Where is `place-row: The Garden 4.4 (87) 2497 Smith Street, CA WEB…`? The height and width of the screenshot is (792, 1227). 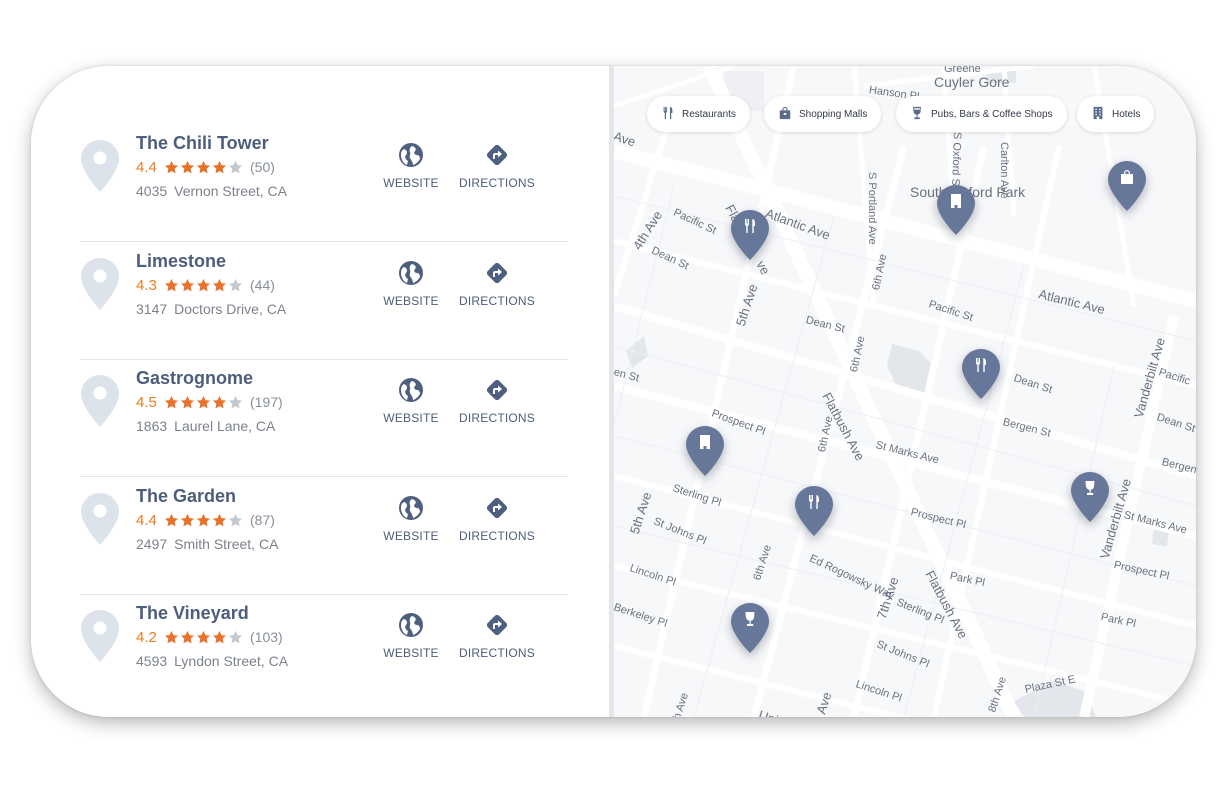 place-row: The Garden 4.4 (87) 2497 Smith Street, CA WEB… is located at coordinates (324, 535).